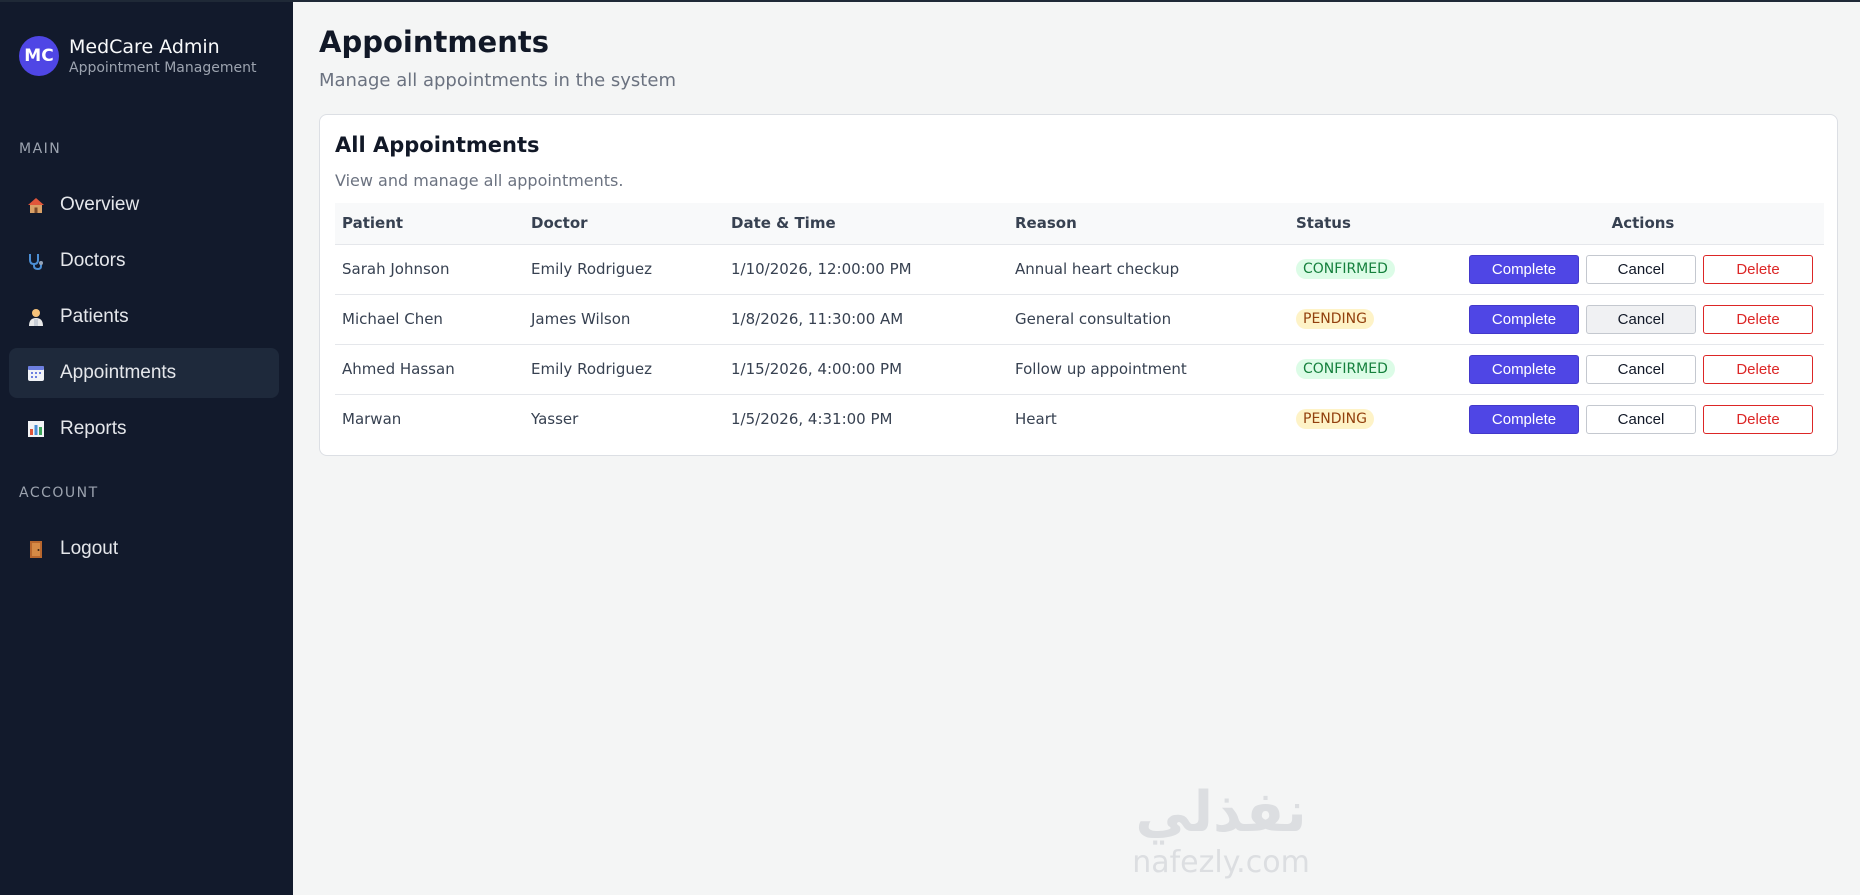 This screenshot has width=1860, height=895. I want to click on column-header-status: Status, so click(1323, 223).